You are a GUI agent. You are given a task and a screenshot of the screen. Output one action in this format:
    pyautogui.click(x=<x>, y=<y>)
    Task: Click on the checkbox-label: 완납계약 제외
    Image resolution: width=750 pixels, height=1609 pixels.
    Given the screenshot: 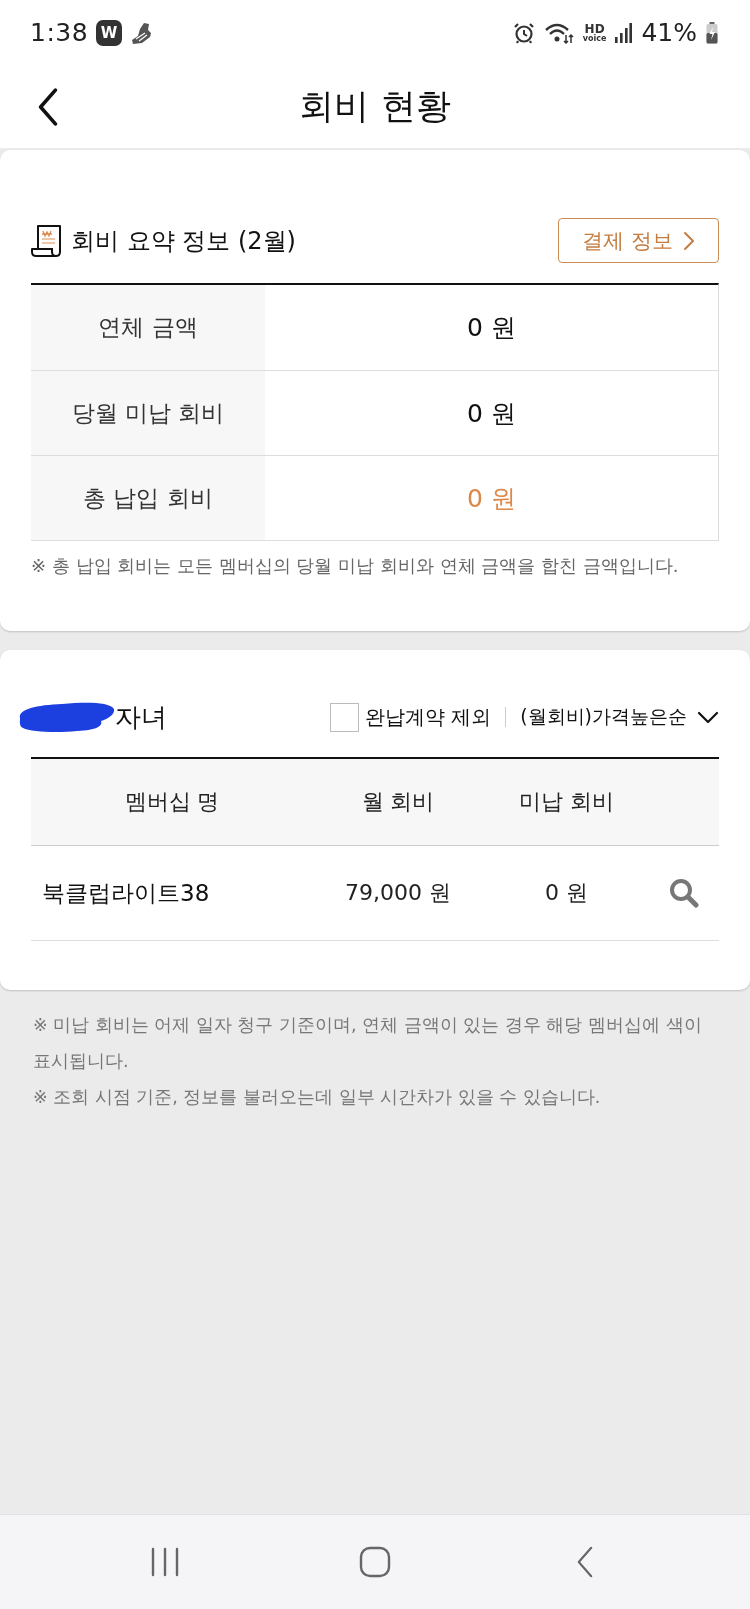 What is the action you would take?
    pyautogui.click(x=428, y=717)
    